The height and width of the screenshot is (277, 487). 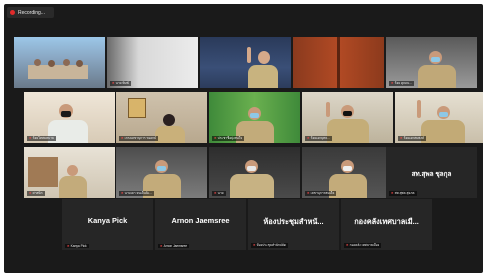 I want to click on participant-caption: ✕กองคลัง เทศบาลเมือง, so click(x=363, y=245).